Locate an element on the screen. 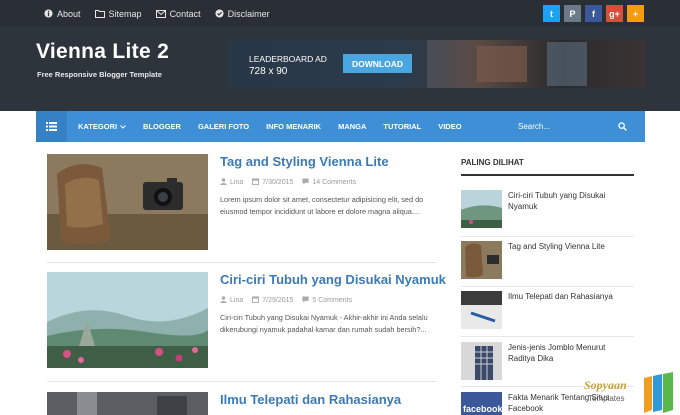 The height and width of the screenshot is (415, 680). site-title: Vienna Lite 2 is located at coordinates (102, 52).